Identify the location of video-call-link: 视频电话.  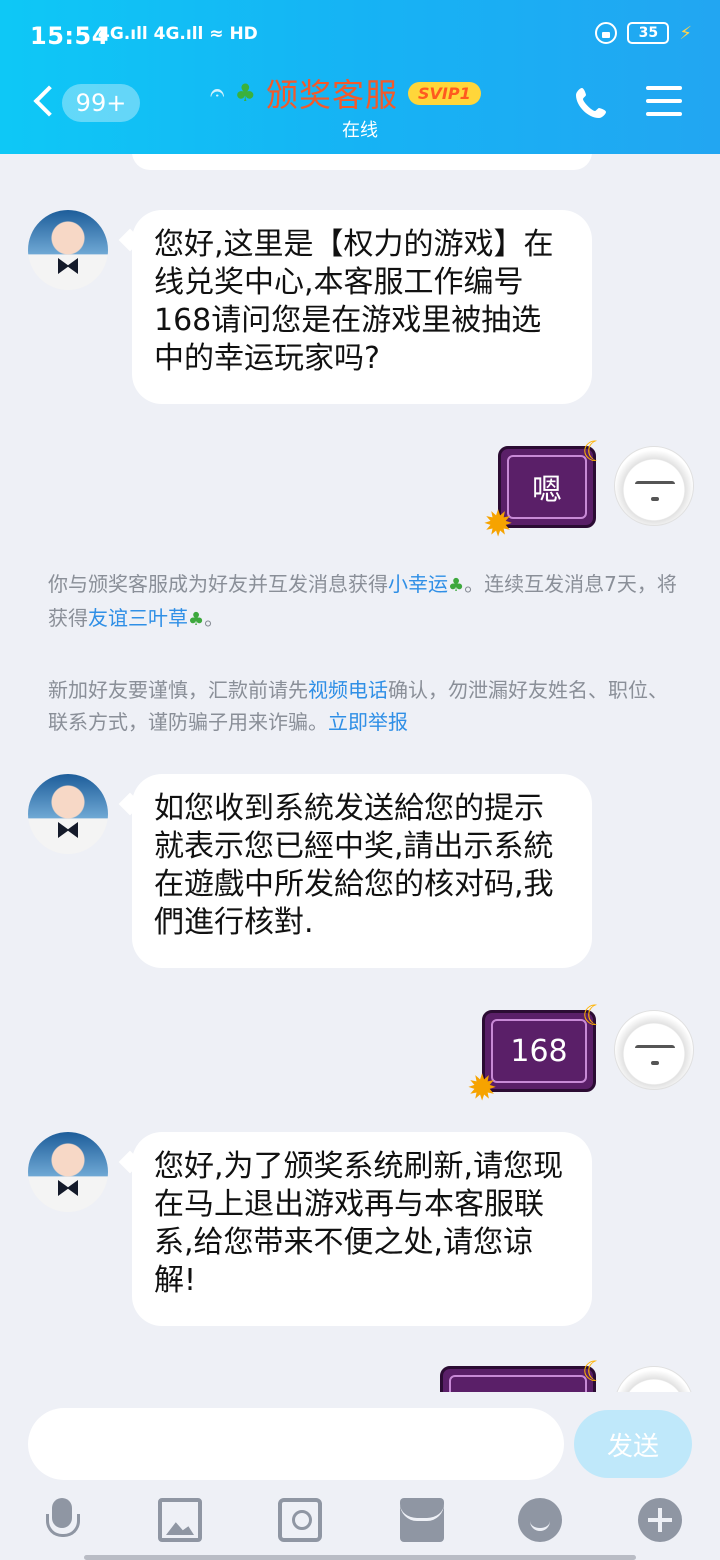
(348, 690).